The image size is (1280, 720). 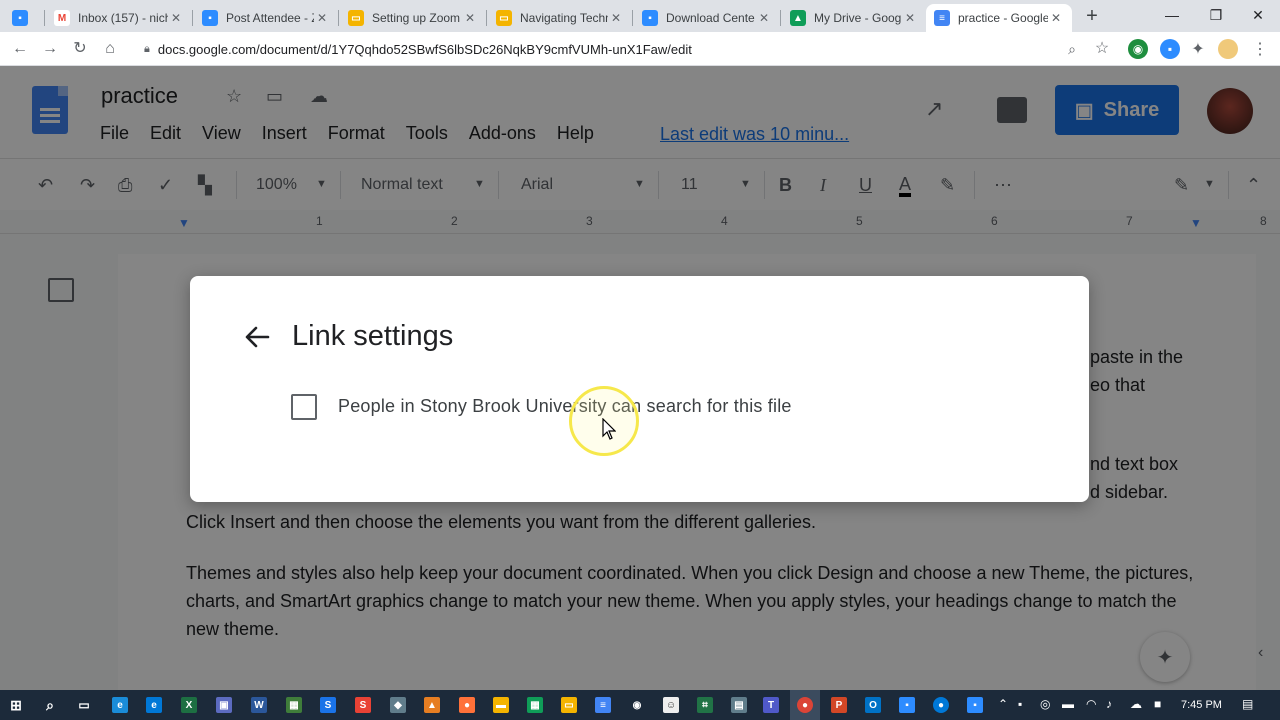 What do you see at coordinates (1201, 705) in the screenshot?
I see `taskbar-clock: 7:45 PM` at bounding box center [1201, 705].